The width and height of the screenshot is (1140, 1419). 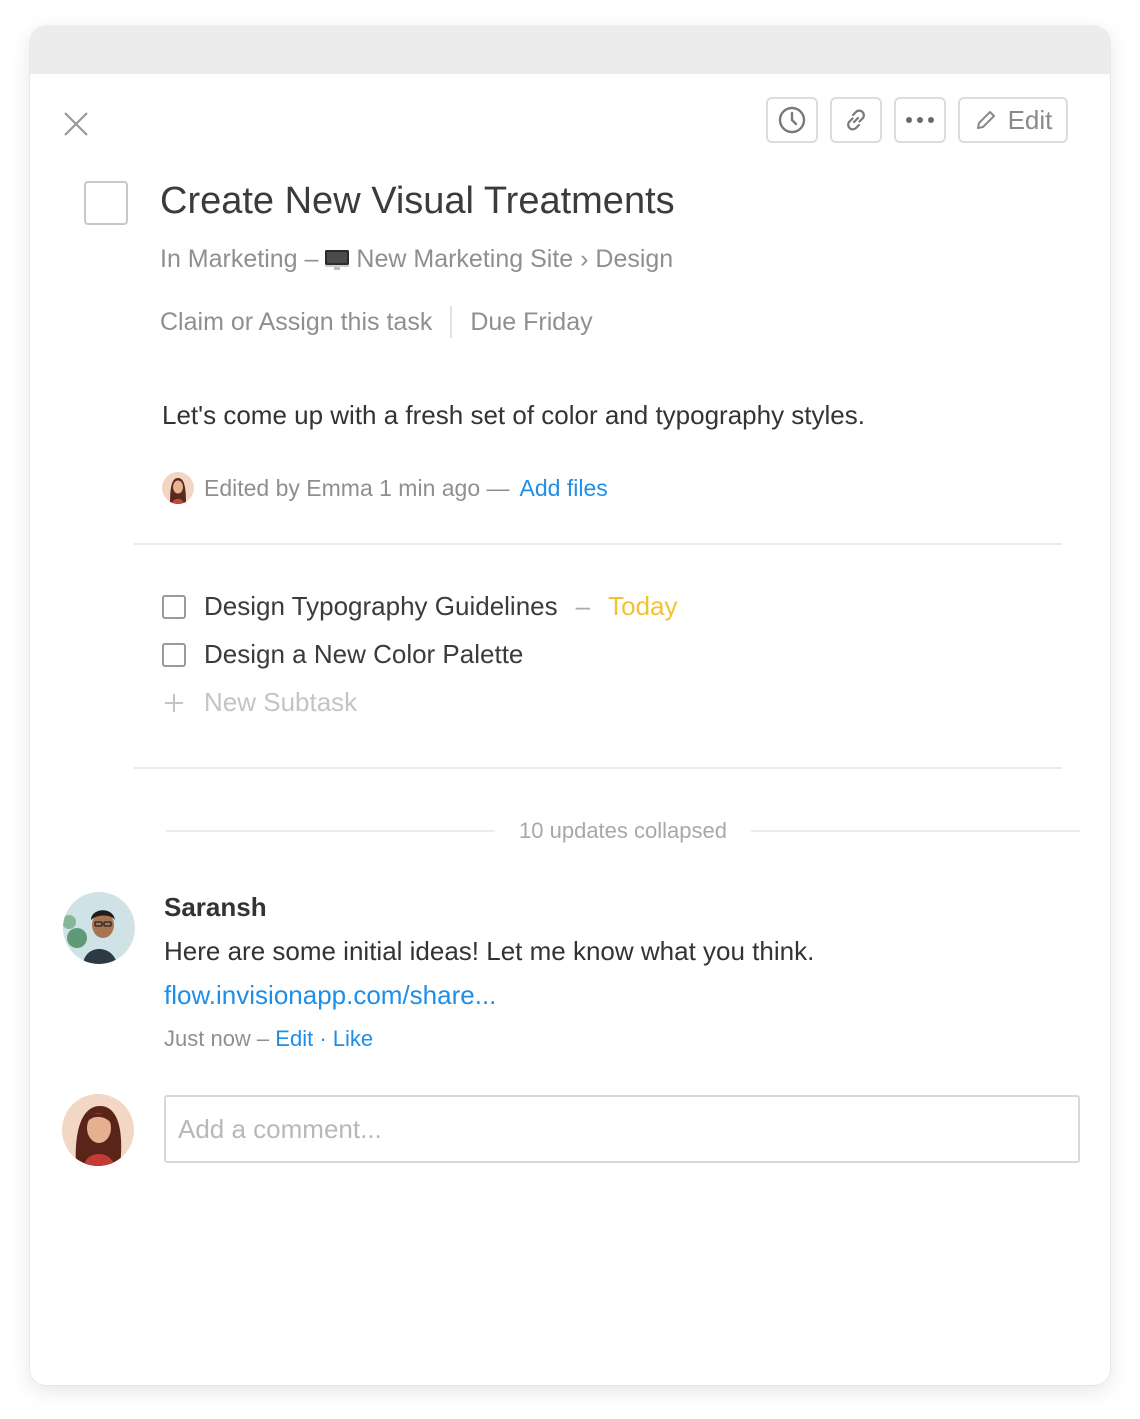 What do you see at coordinates (217, 1038) in the screenshot?
I see `comment-time: Just now –` at bounding box center [217, 1038].